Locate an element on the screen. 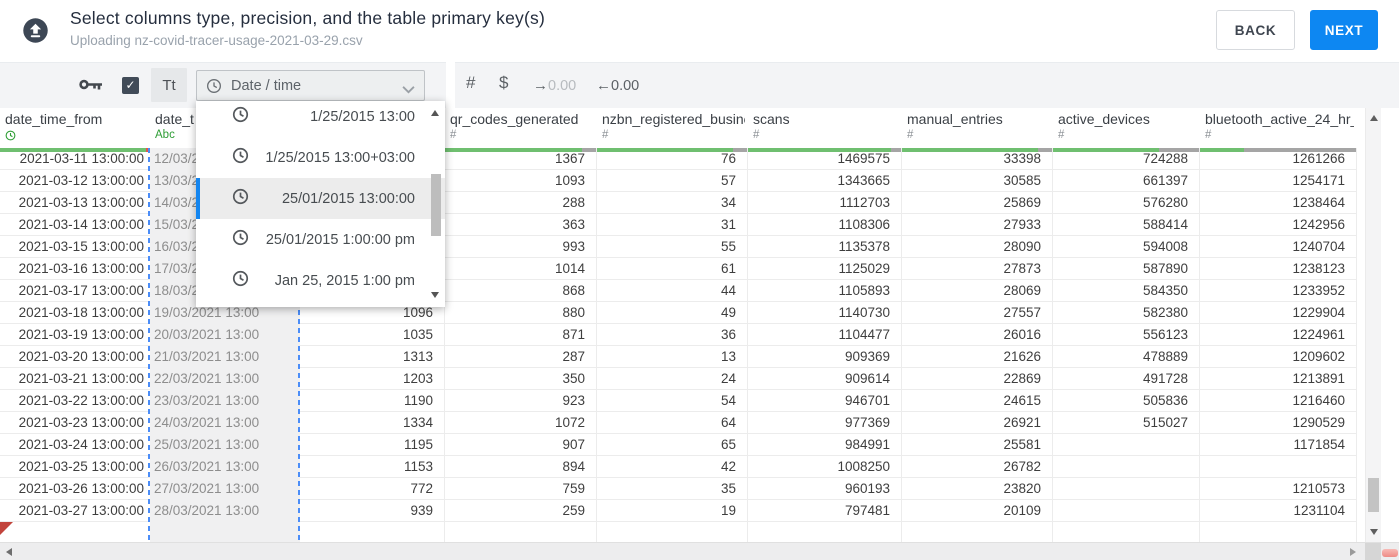 This screenshot has width=1399, height=560. column-header: scans # is located at coordinates (825, 130).